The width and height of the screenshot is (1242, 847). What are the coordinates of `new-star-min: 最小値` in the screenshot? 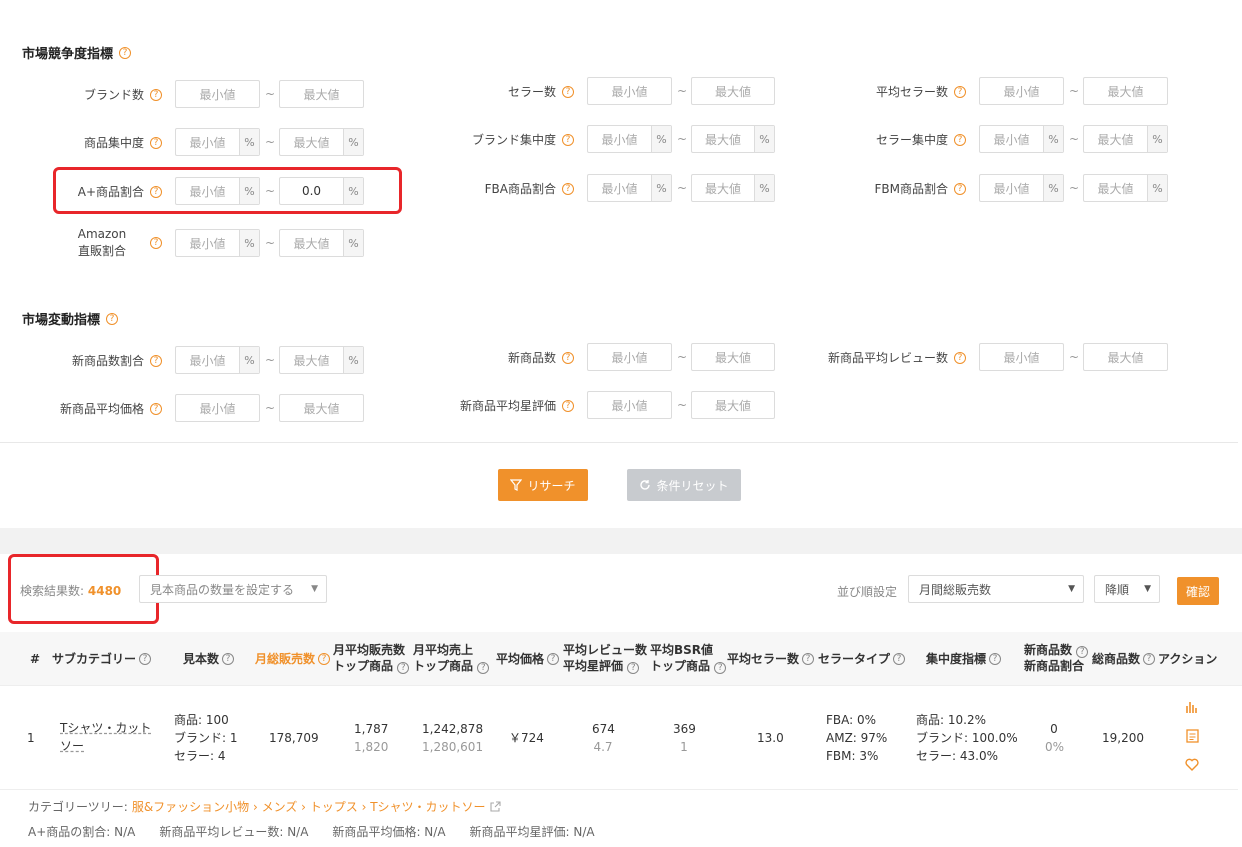 It's located at (629, 405).